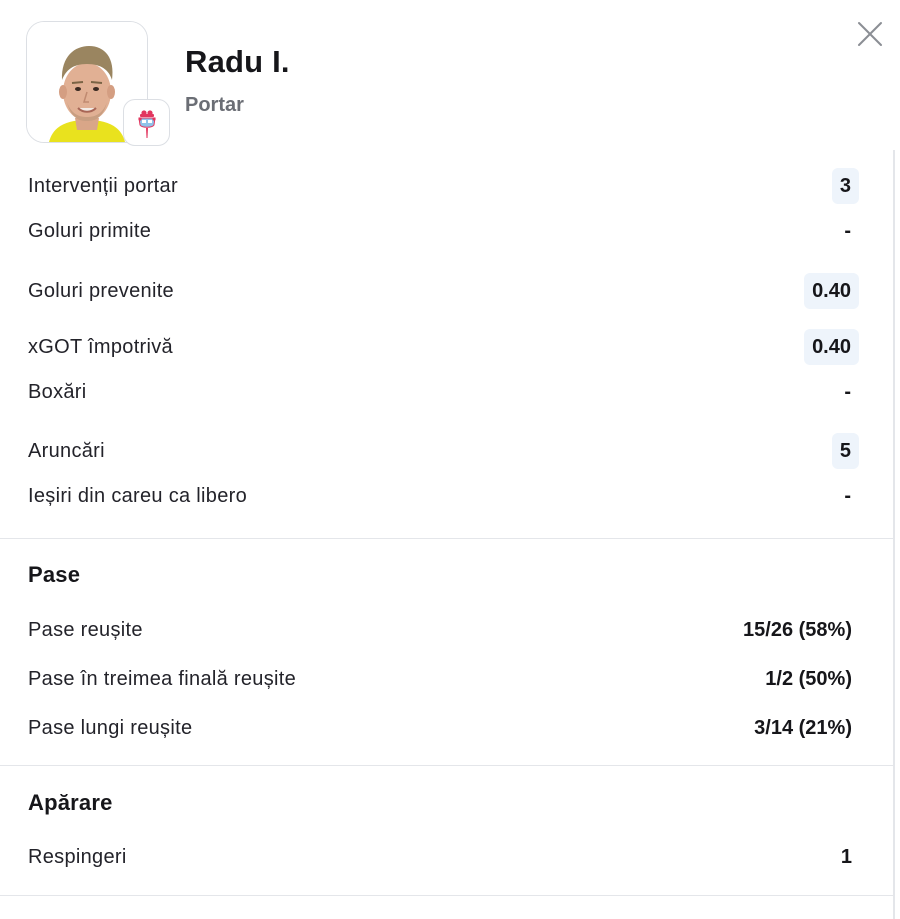 This screenshot has height=919, width=900. I want to click on stat-row-punches: Boxări -, so click(443, 392).